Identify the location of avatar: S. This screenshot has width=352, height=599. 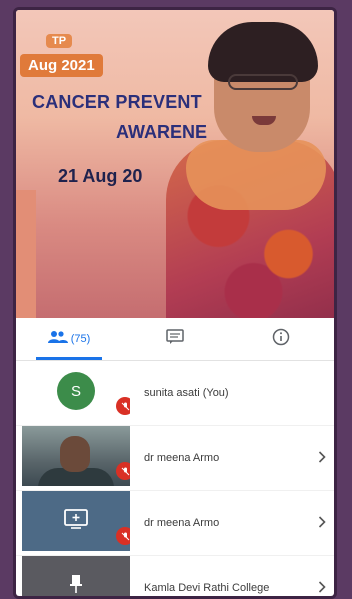
(76, 391).